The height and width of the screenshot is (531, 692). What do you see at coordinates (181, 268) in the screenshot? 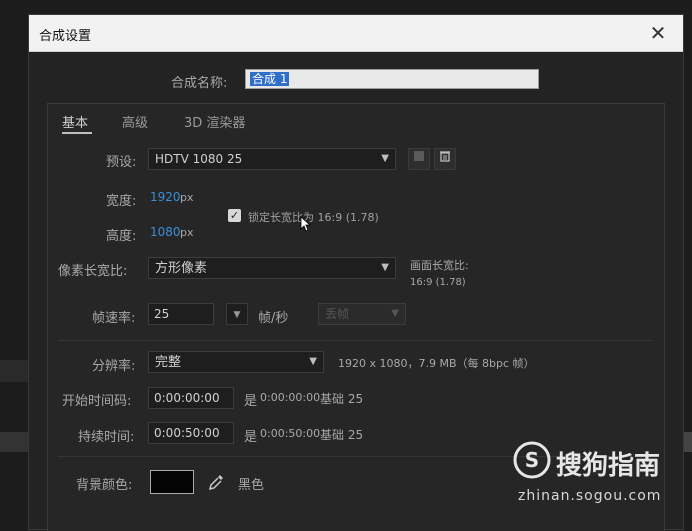
I see `pixel-aspect-value: 方形像素` at bounding box center [181, 268].